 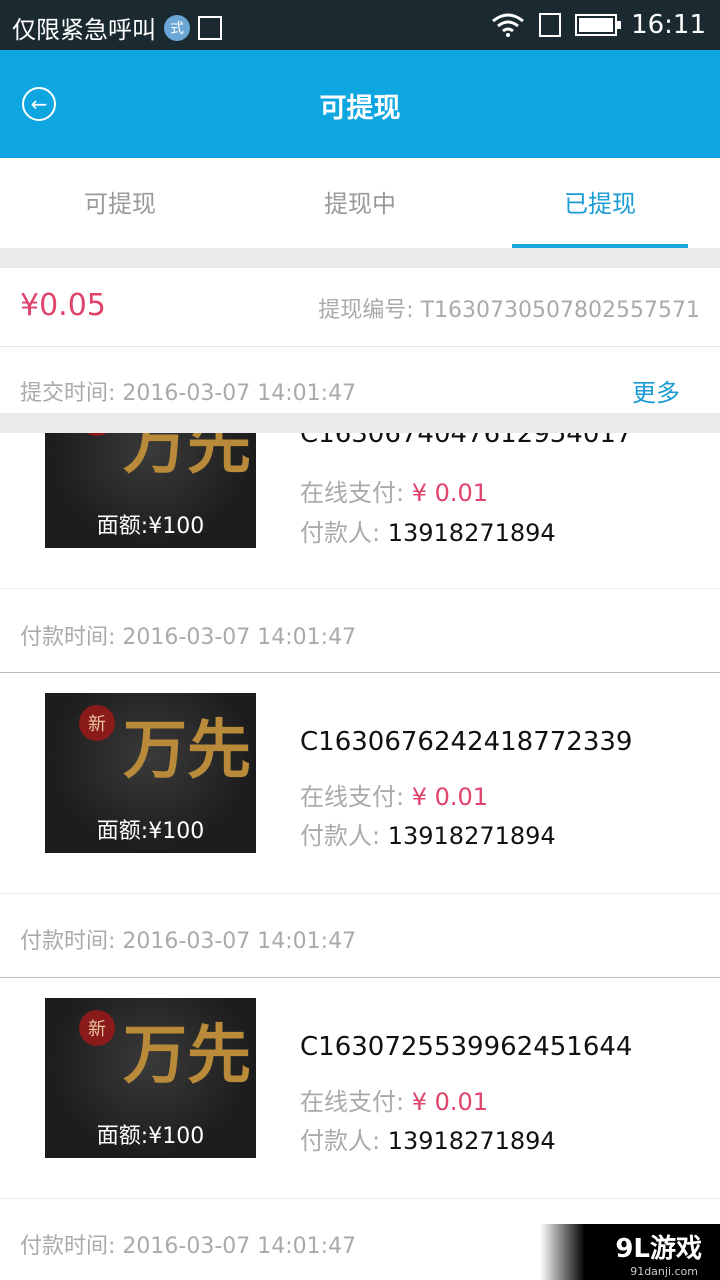 I want to click on app-bar: ← 可提现, so click(x=360, y=104).